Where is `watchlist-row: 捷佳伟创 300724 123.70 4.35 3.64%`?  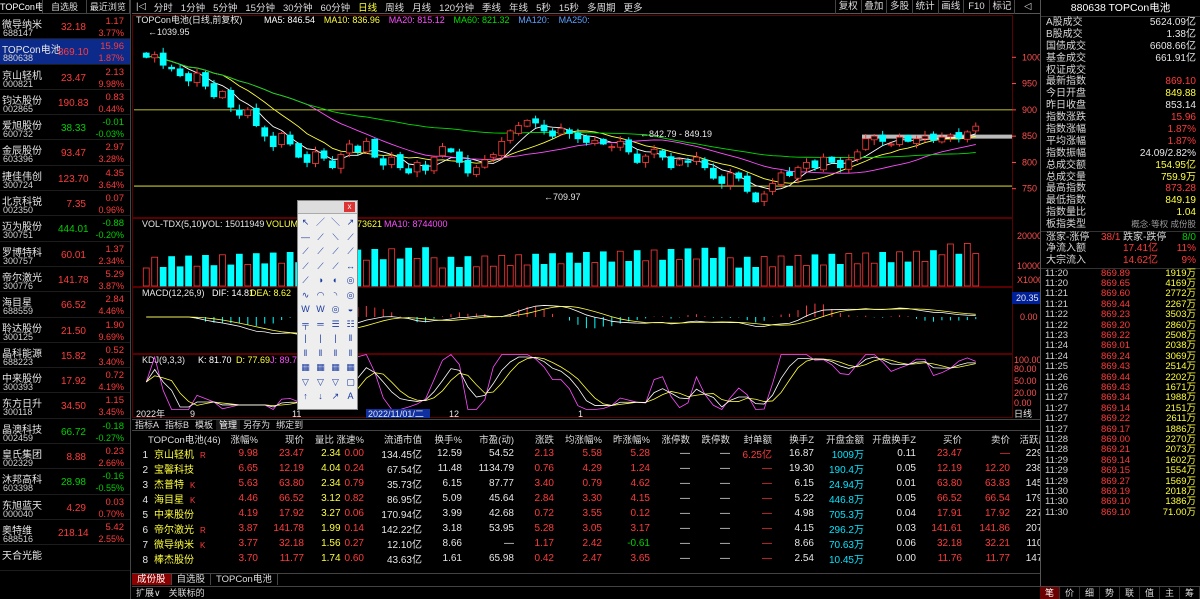 watchlist-row: 捷佳伟创 300724 123.70 4.35 3.64% is located at coordinates (65, 179).